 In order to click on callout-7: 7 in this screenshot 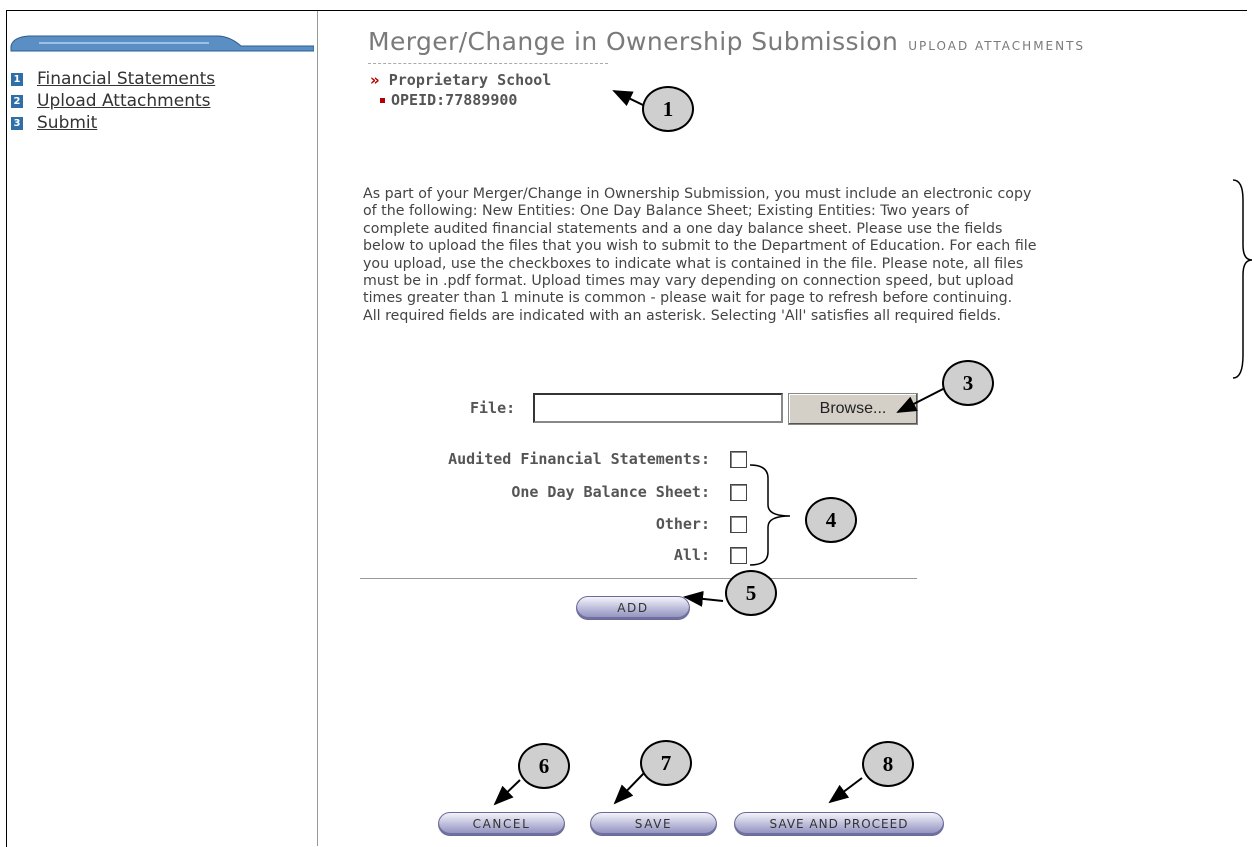, I will do `click(666, 763)`.